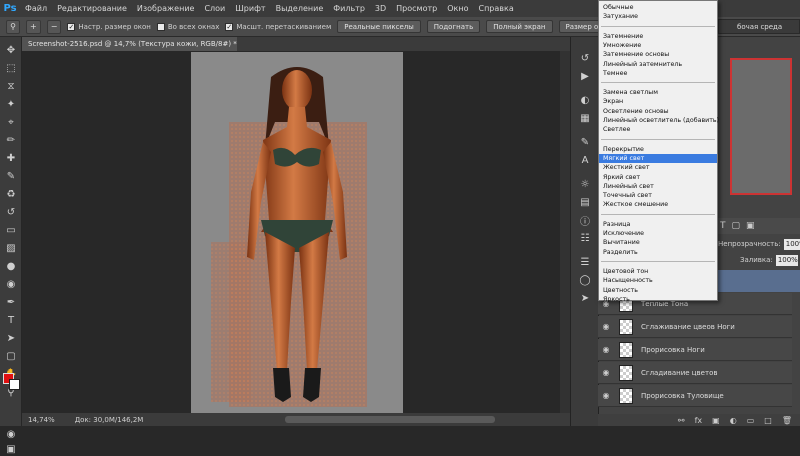 Image resolution: width=800 pixels, height=456 pixels. I want to click on type-filter-icon: T, so click(723, 226).